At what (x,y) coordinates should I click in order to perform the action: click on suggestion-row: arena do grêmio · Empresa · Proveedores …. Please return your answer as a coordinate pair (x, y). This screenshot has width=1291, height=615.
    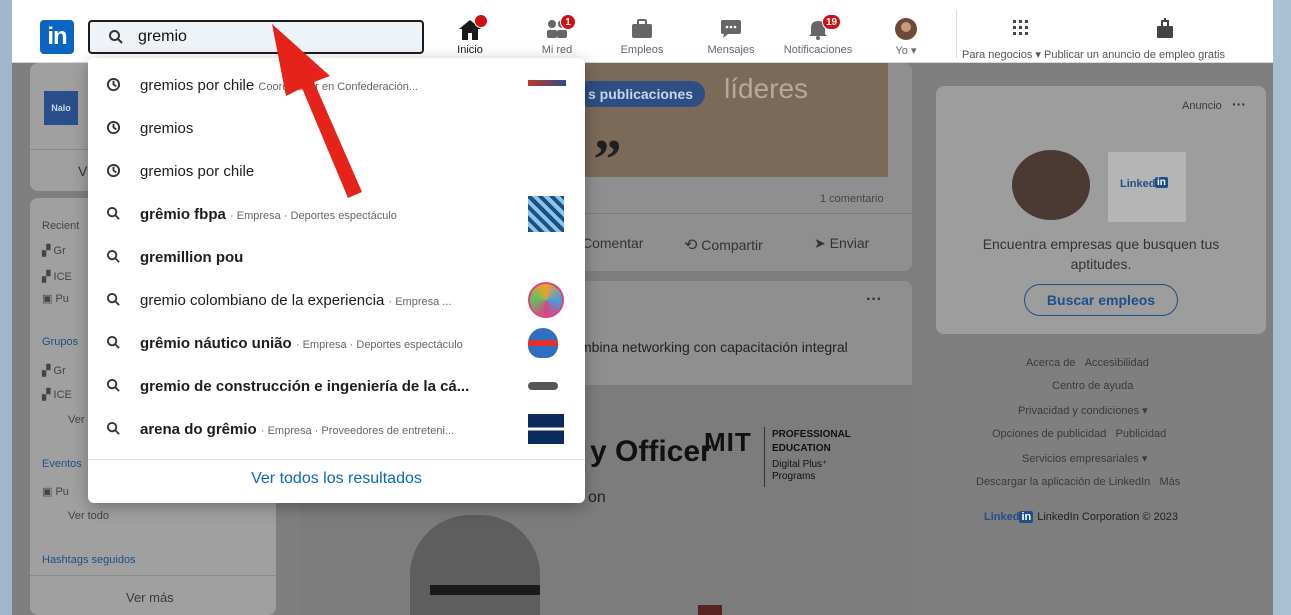
    Looking at the image, I should click on (336, 429).